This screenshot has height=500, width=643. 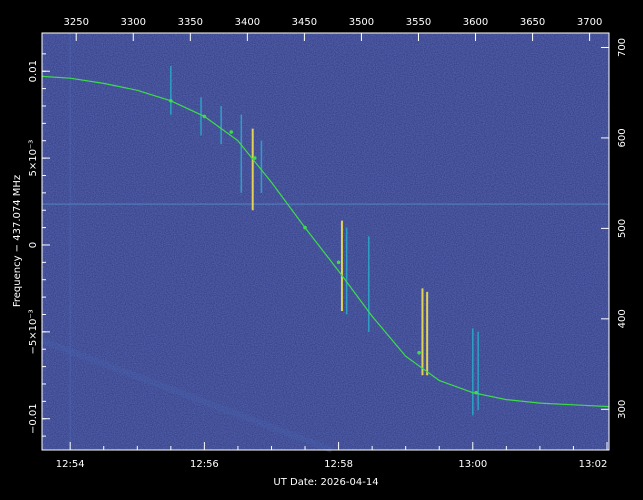 I want to click on top-tick-label: 3400, so click(x=247, y=22).